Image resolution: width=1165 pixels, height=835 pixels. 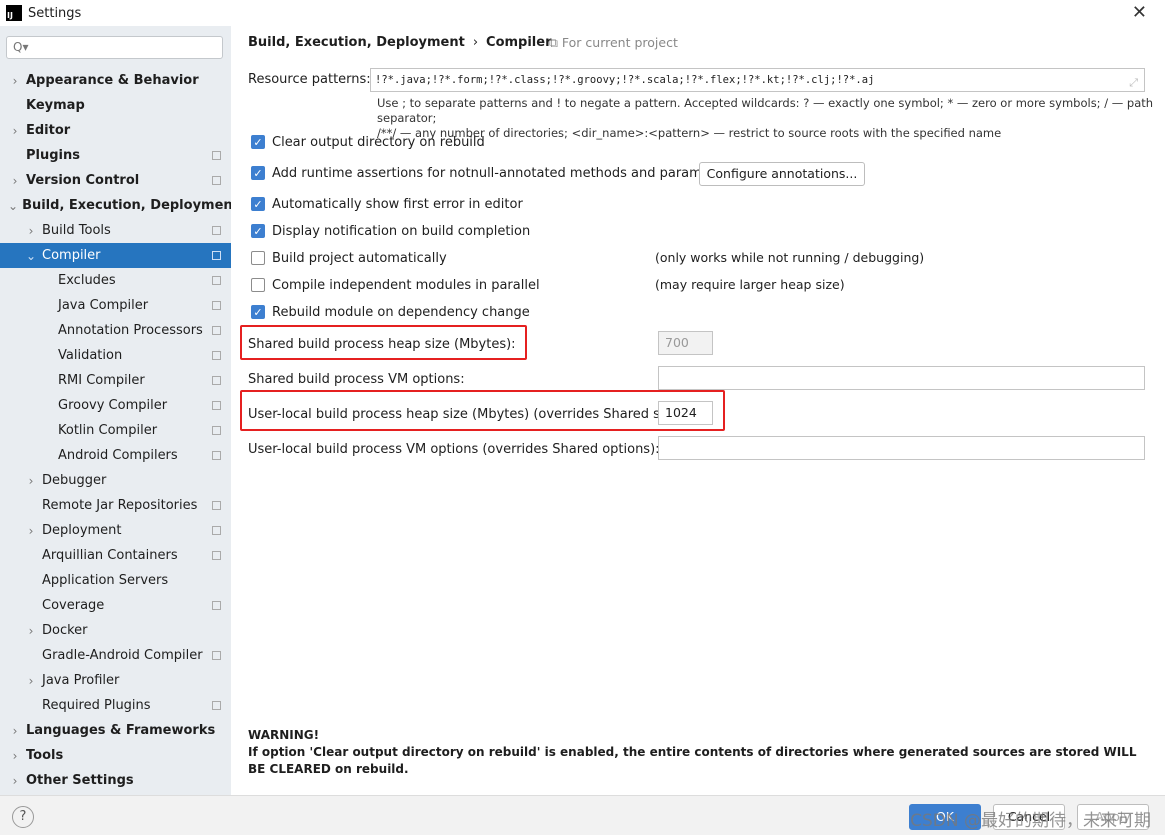 I want to click on sidebar-item: Application Servers, so click(x=115, y=580).